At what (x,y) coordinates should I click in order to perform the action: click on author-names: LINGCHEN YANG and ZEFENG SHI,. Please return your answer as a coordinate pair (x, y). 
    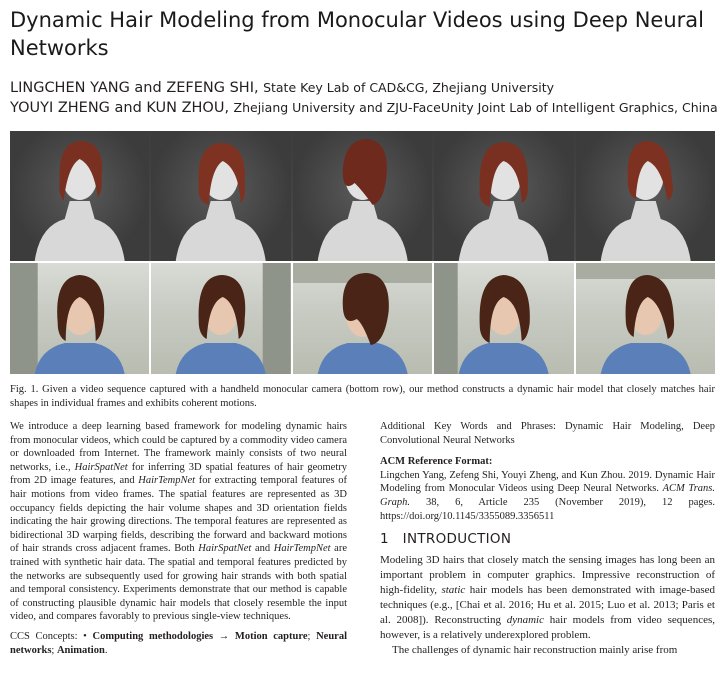
    Looking at the image, I should click on (134, 88).